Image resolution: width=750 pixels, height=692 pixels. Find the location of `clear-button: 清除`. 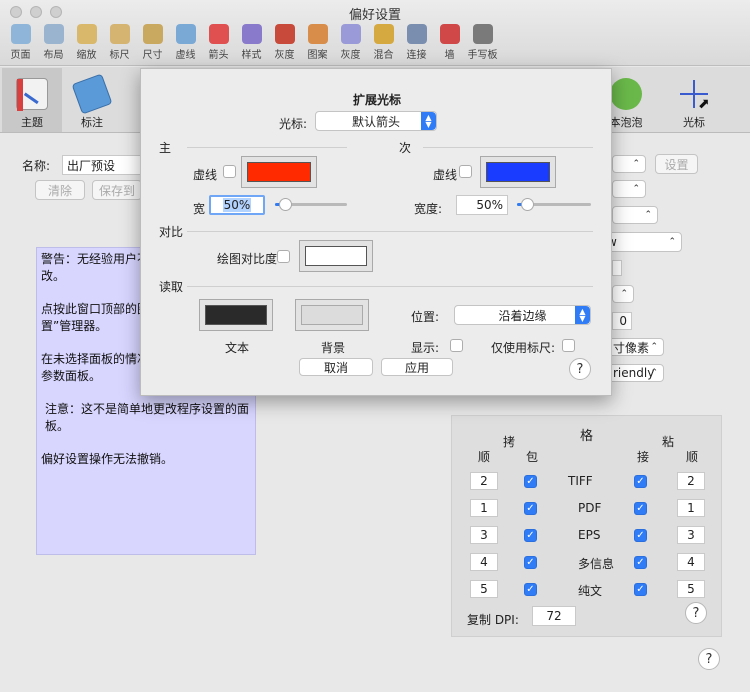

clear-button: 清除 is located at coordinates (60, 190).